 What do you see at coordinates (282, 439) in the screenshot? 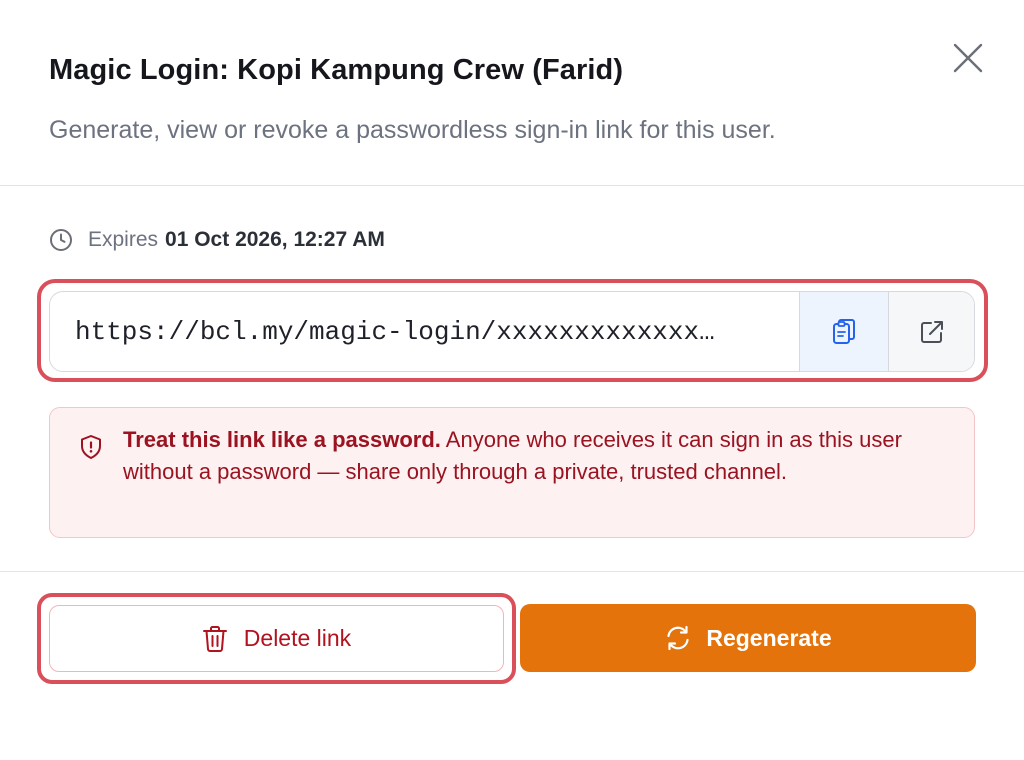
I see `warning-strong: Treat this link like a password.` at bounding box center [282, 439].